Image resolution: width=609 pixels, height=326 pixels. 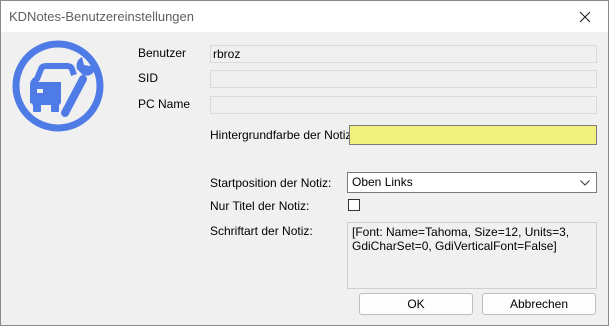 What do you see at coordinates (282, 135) in the screenshot?
I see `background-color-label: Hintergrundfarbe der Notiz:` at bounding box center [282, 135].